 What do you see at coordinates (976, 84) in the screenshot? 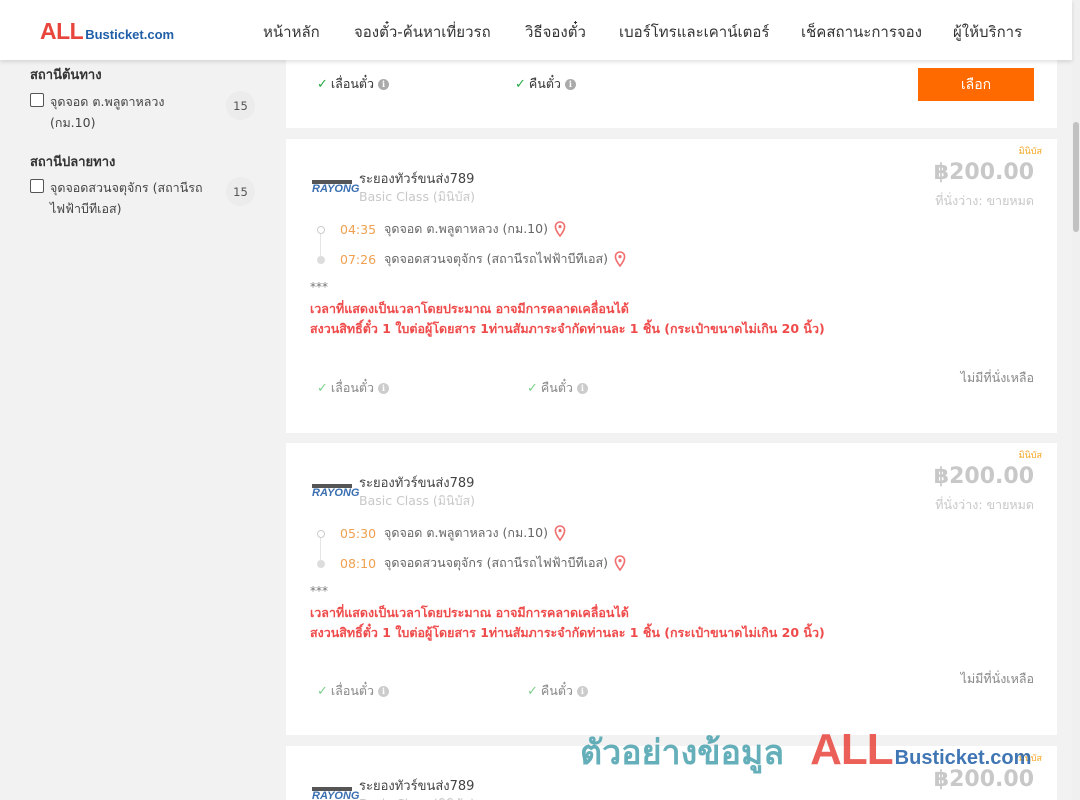
I see `select-trip-button: เลือก` at bounding box center [976, 84].